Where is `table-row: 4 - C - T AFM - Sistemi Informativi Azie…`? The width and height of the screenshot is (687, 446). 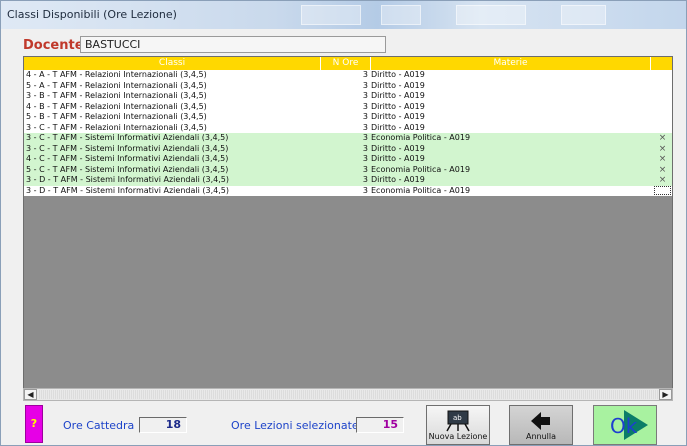
table-row: 4 - C - T AFM - Sistemi Informativi Azie… is located at coordinates (348, 159).